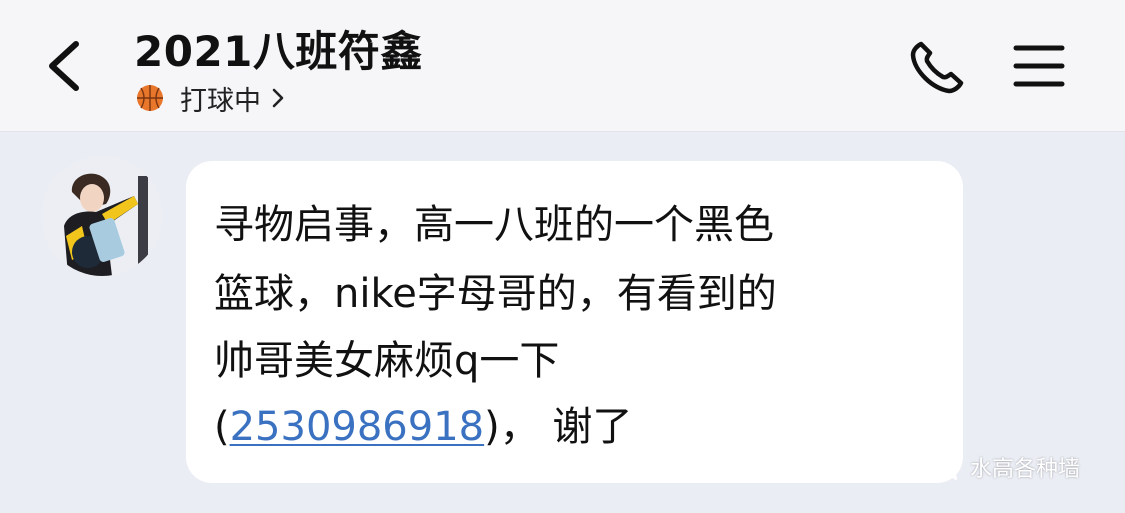  What do you see at coordinates (558, 427) in the screenshot?
I see `message-suffix: )， 谢了` at bounding box center [558, 427].